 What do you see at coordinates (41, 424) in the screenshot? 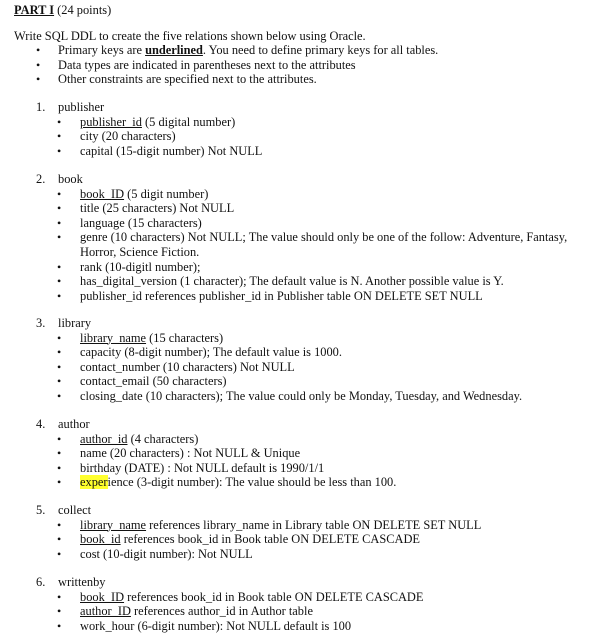
I see `relation-number: 4.` at bounding box center [41, 424].